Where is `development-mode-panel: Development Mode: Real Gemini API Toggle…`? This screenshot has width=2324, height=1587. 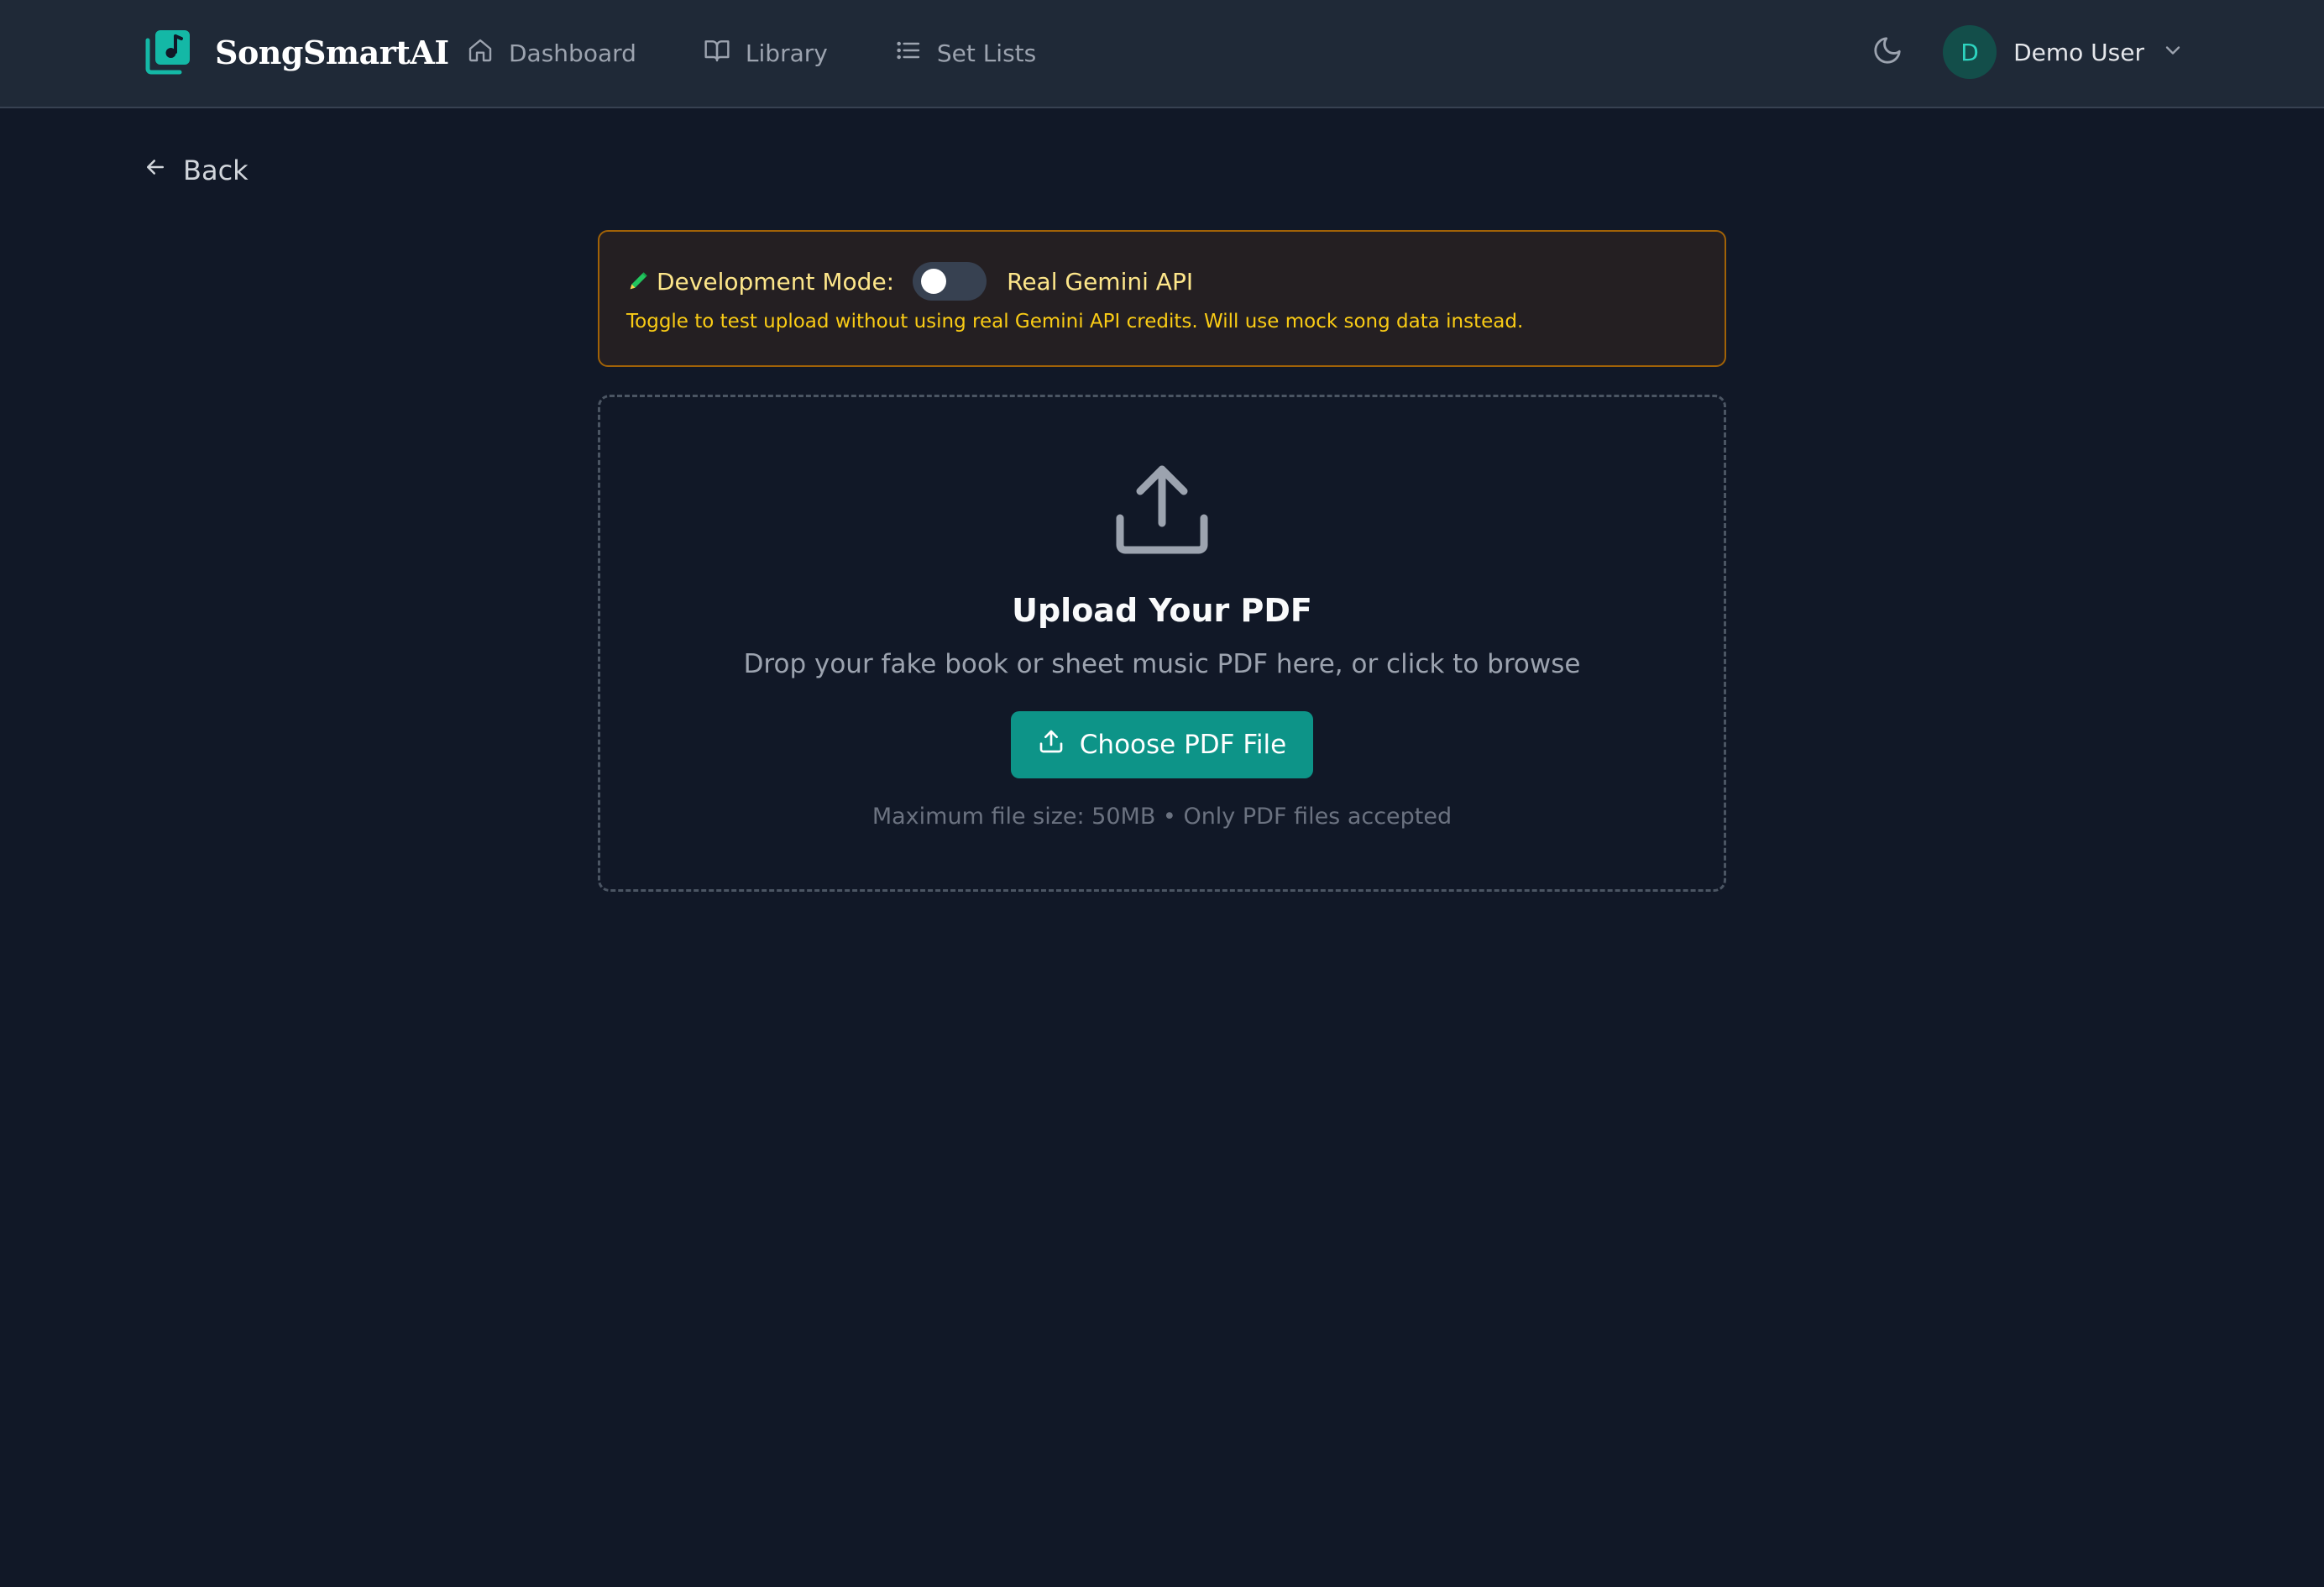 development-mode-panel: Development Mode: Real Gemini API Toggle… is located at coordinates (1162, 298).